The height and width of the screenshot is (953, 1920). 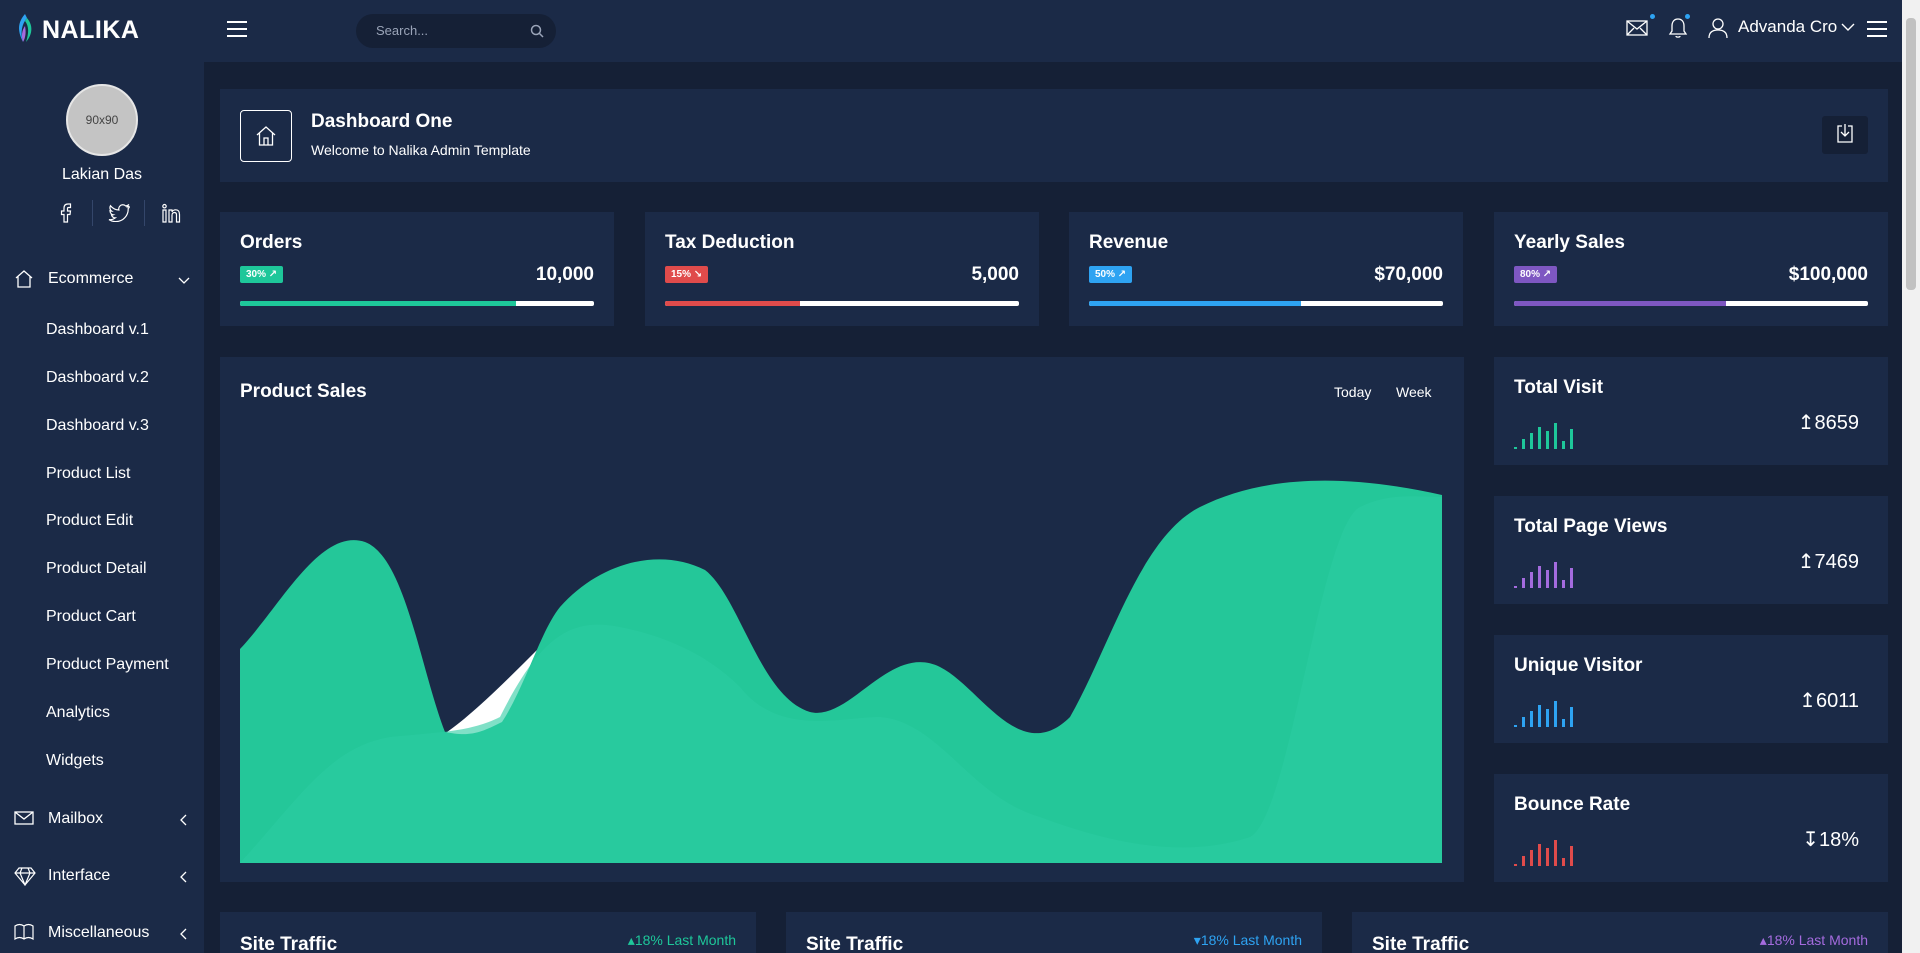 I want to click on download-icon, so click(x=1845, y=135).